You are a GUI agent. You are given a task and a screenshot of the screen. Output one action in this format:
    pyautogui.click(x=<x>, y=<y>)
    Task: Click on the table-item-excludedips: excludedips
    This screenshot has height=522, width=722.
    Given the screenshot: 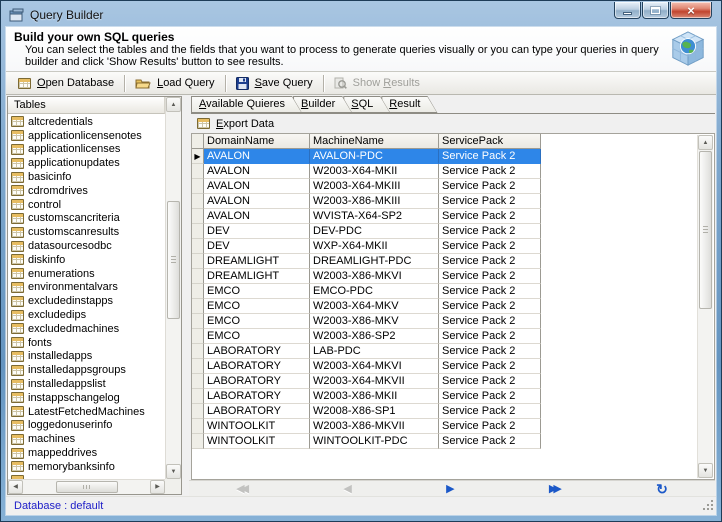 What is the action you would take?
    pyautogui.click(x=86, y=315)
    